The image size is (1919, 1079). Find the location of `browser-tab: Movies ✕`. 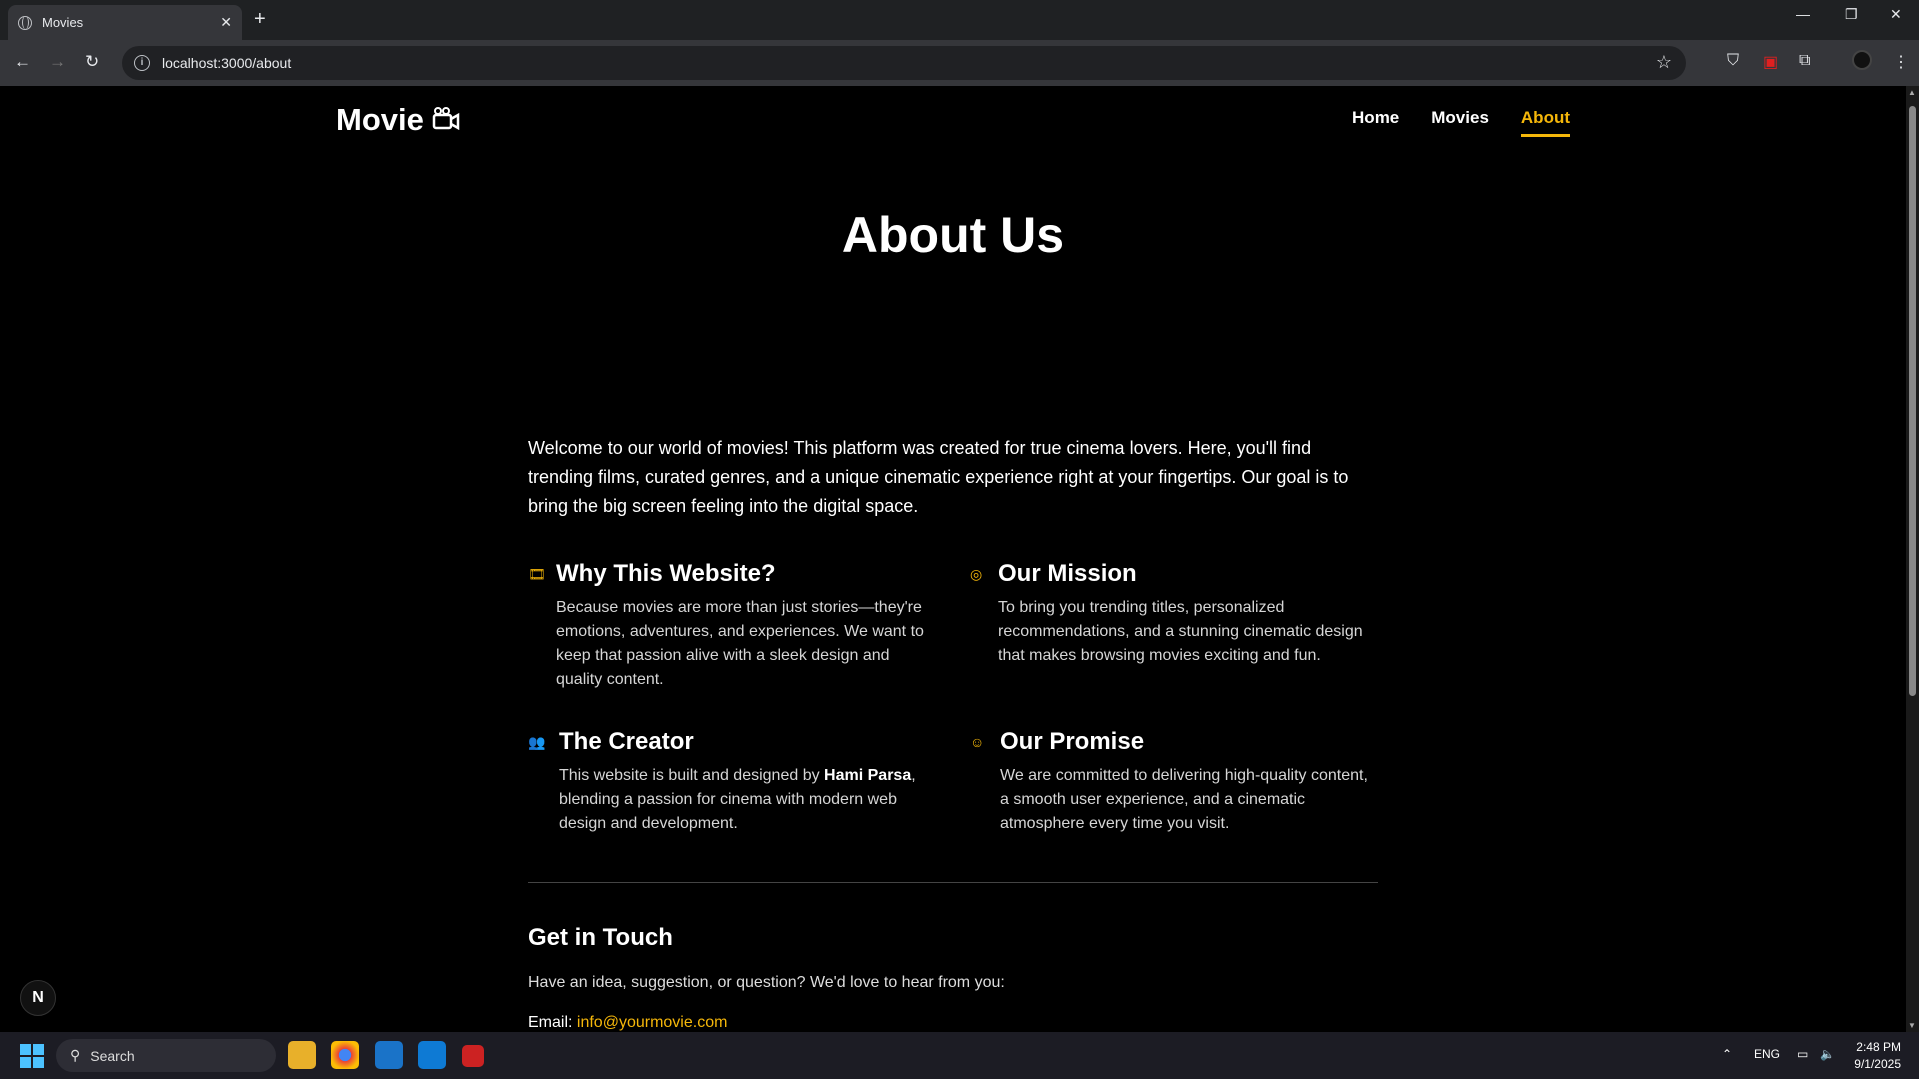

browser-tab: Movies ✕ is located at coordinates (125, 22).